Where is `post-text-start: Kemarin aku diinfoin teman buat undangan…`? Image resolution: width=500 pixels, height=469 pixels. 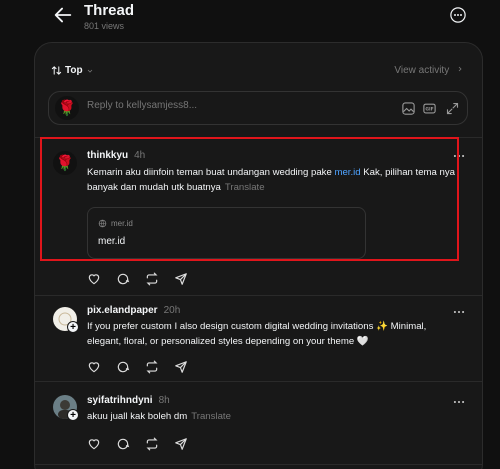
post-text-start: Kemarin aku diinfoin teman buat undangan… is located at coordinates (211, 172).